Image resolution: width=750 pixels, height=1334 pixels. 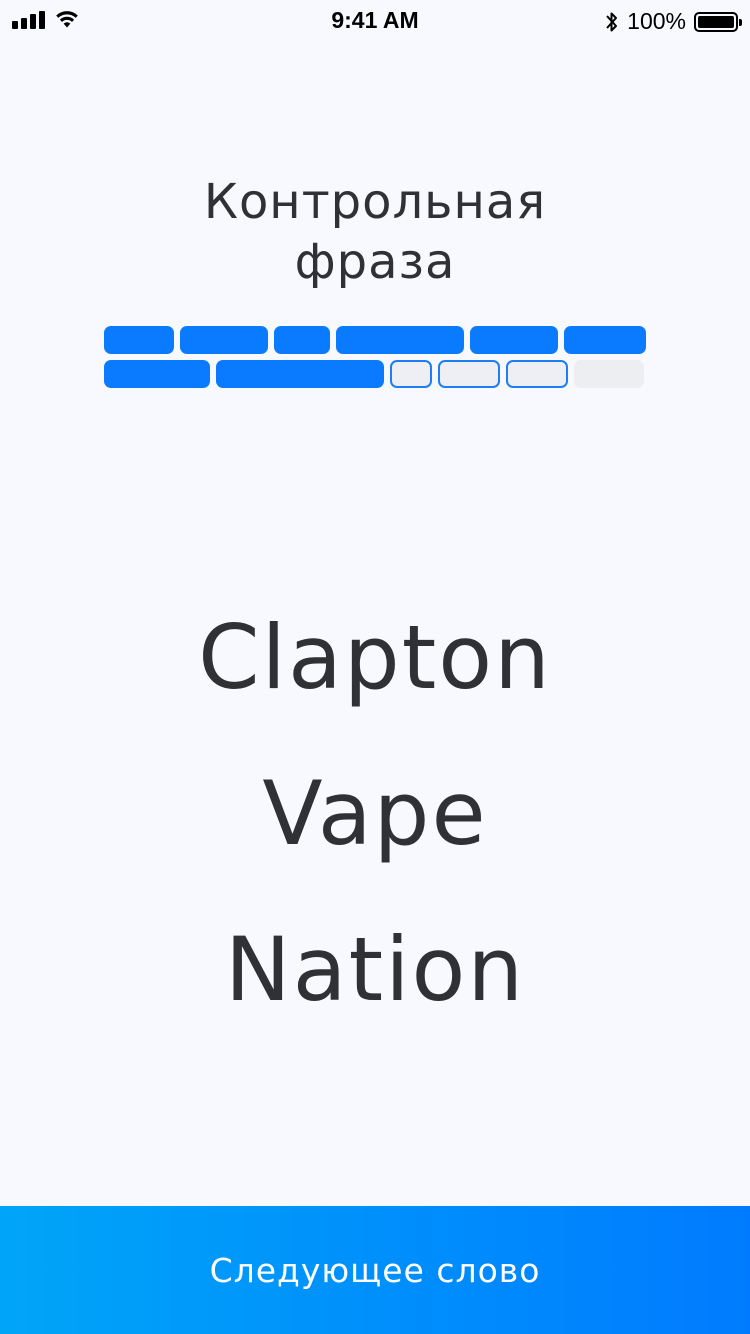 What do you see at coordinates (375, 232) in the screenshot?
I see `page-title: Контрольная фраза` at bounding box center [375, 232].